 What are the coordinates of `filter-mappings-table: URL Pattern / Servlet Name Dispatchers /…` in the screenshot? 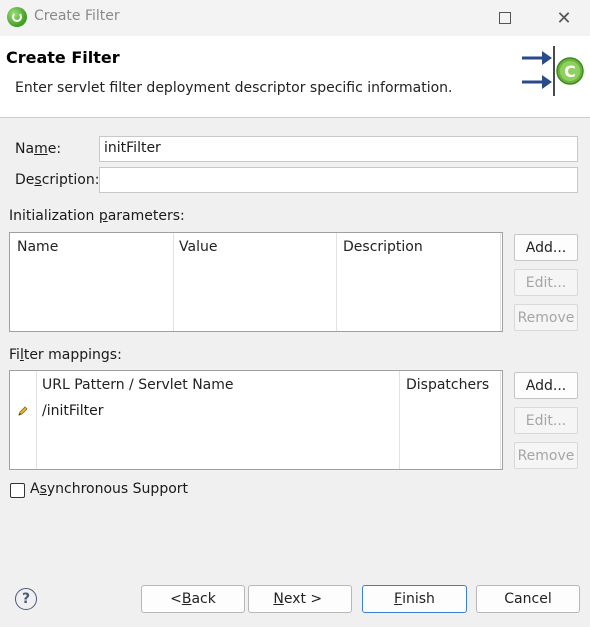 It's located at (256, 420).